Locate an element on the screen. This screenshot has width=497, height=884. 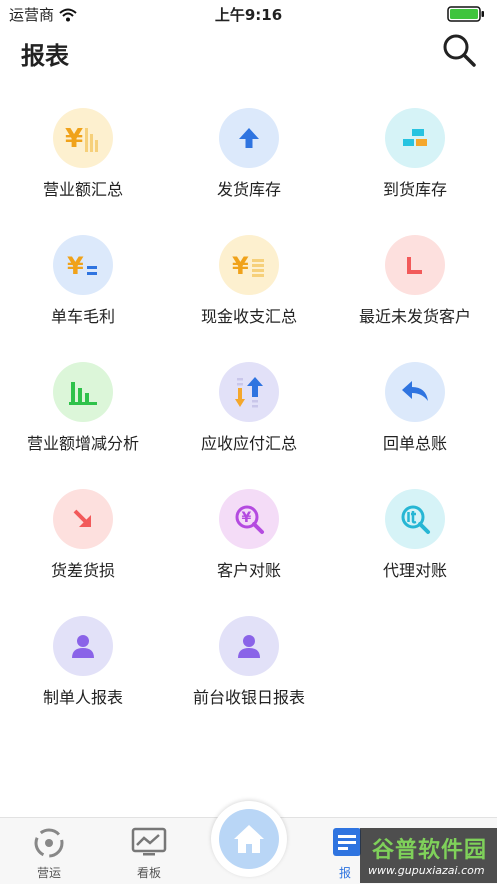
tile-label: 现金收支汇总 is located at coordinates (248, 316).